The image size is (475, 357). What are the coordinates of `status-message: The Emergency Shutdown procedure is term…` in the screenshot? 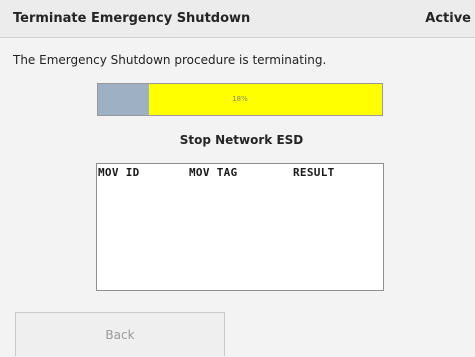 It's located at (170, 60).